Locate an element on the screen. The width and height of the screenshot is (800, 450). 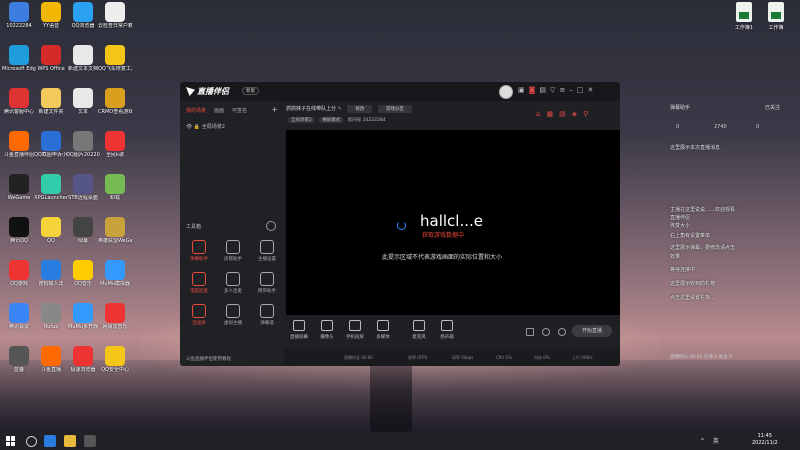
tab-sign: 可签名 is located at coordinates (239, 111).